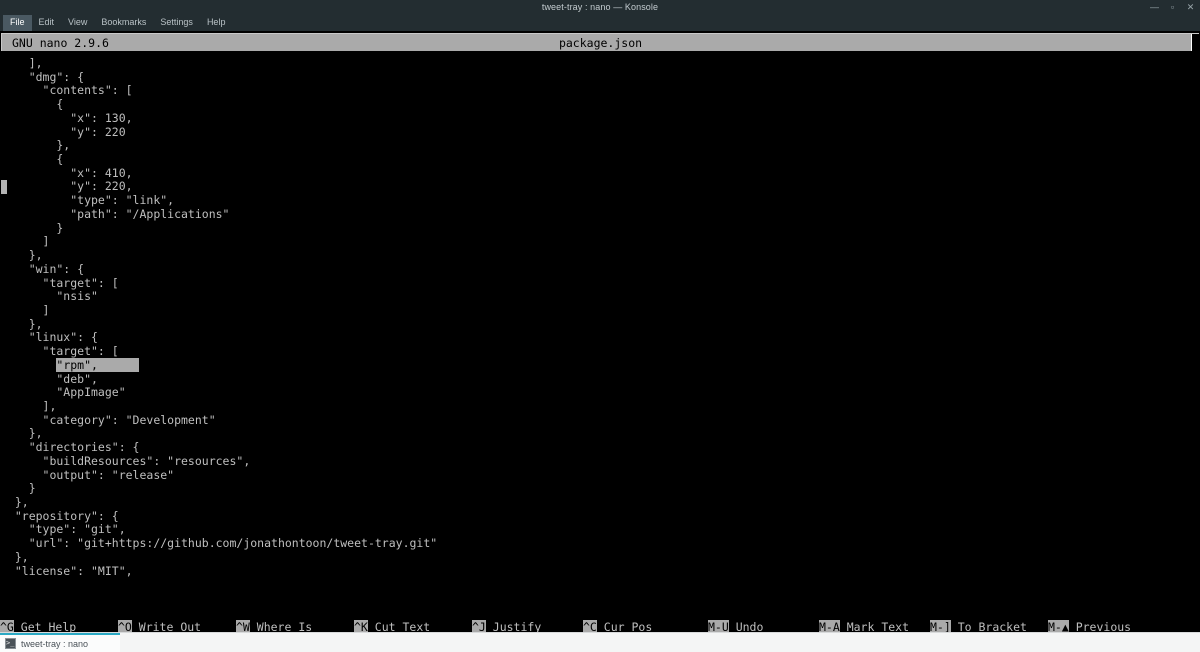 The image size is (1200, 652). What do you see at coordinates (216, 23) in the screenshot?
I see `menu-item-help: Help` at bounding box center [216, 23].